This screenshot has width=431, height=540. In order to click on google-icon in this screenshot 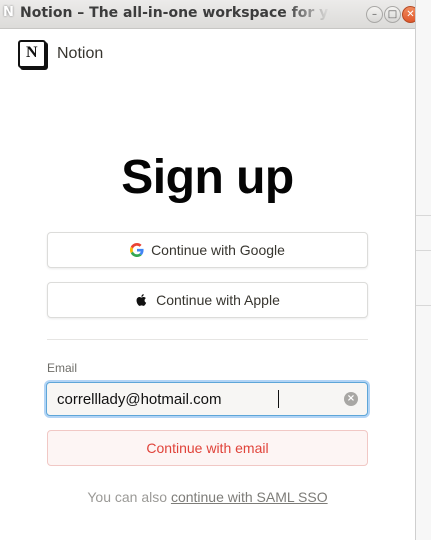, I will do `click(137, 250)`.